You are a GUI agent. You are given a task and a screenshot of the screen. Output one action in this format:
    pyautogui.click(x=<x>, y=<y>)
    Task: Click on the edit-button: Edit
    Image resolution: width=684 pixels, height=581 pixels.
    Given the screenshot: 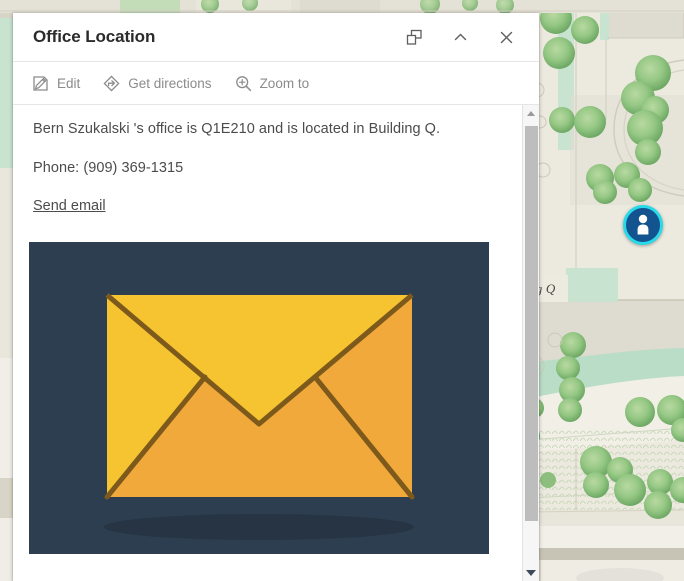 What is the action you would take?
    pyautogui.click(x=55, y=83)
    